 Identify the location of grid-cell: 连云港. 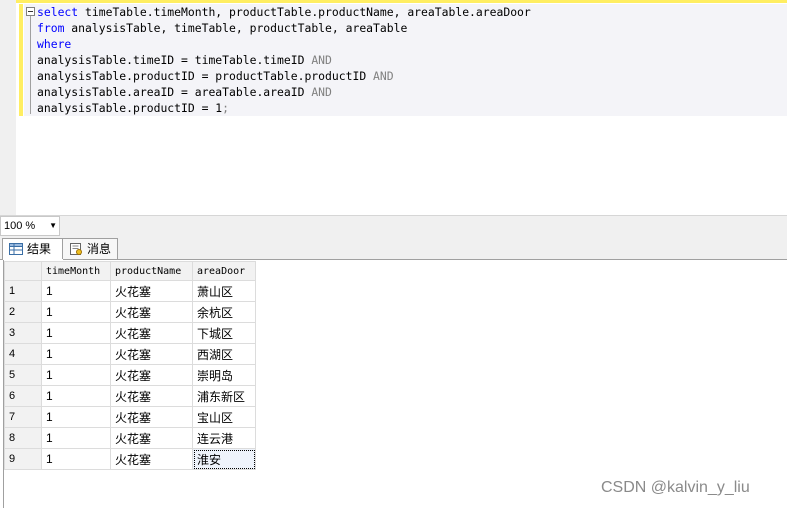
(224, 438).